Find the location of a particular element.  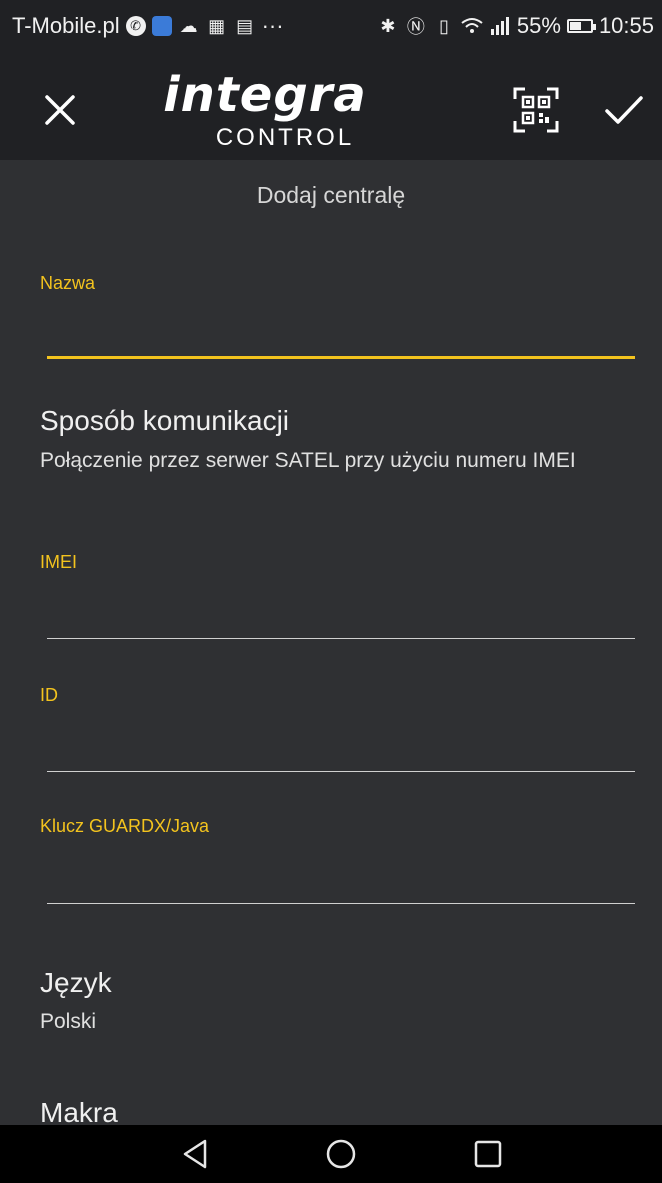

close-icon is located at coordinates (60, 110).